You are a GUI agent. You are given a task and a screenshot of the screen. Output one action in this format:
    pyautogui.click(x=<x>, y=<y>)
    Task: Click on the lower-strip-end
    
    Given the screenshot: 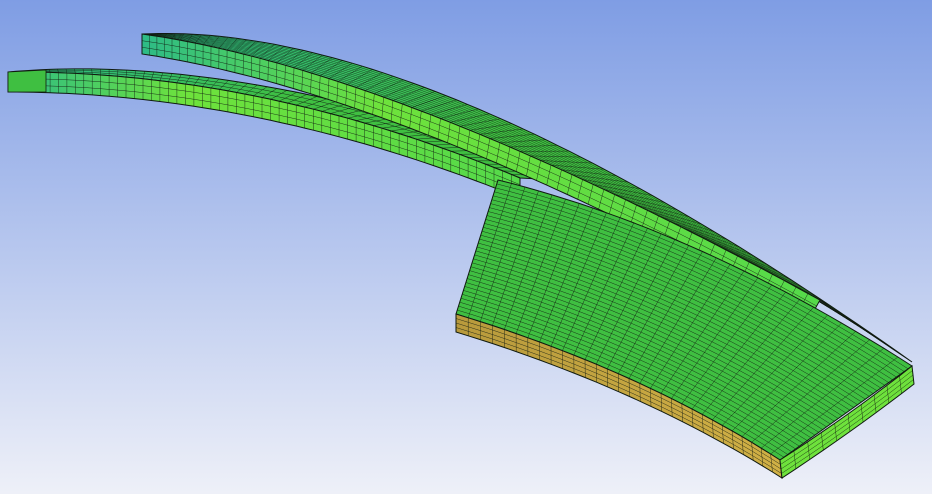 What is the action you would take?
    pyautogui.click(x=27, y=81)
    